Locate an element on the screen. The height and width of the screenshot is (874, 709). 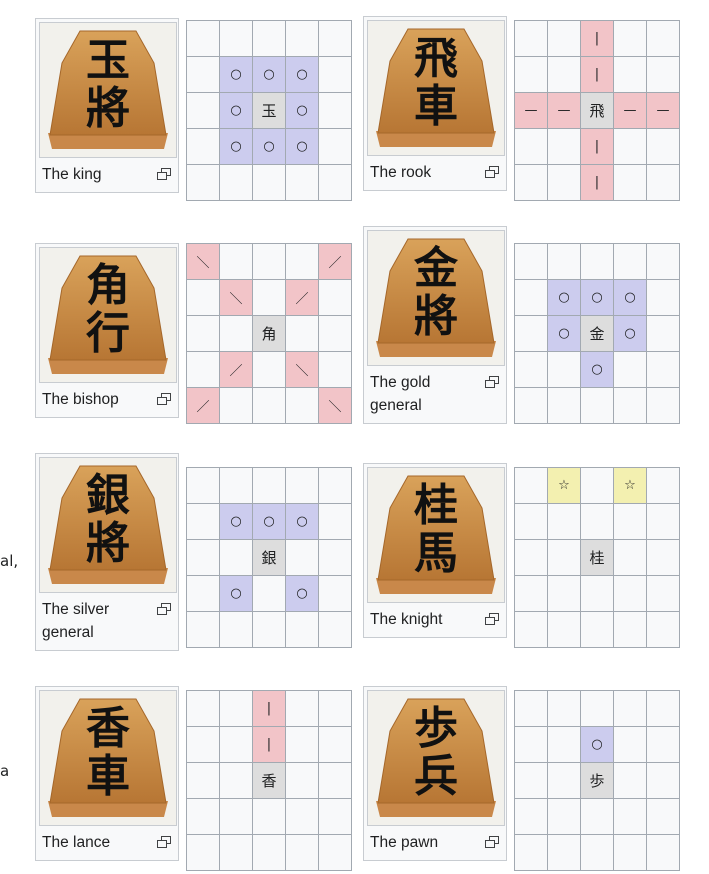
piece-card-knight: 桂馬 The knight is located at coordinates (435, 550).